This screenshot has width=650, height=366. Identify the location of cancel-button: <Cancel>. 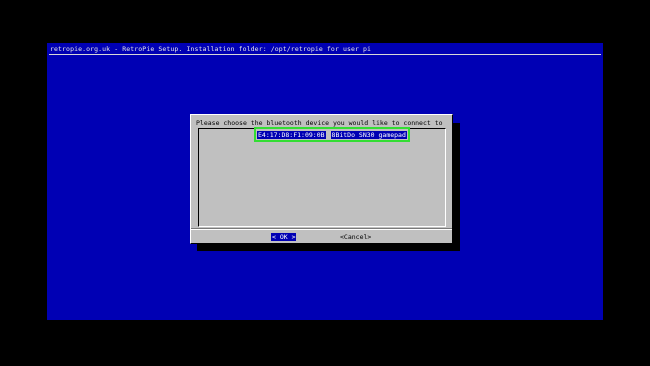
(355, 237).